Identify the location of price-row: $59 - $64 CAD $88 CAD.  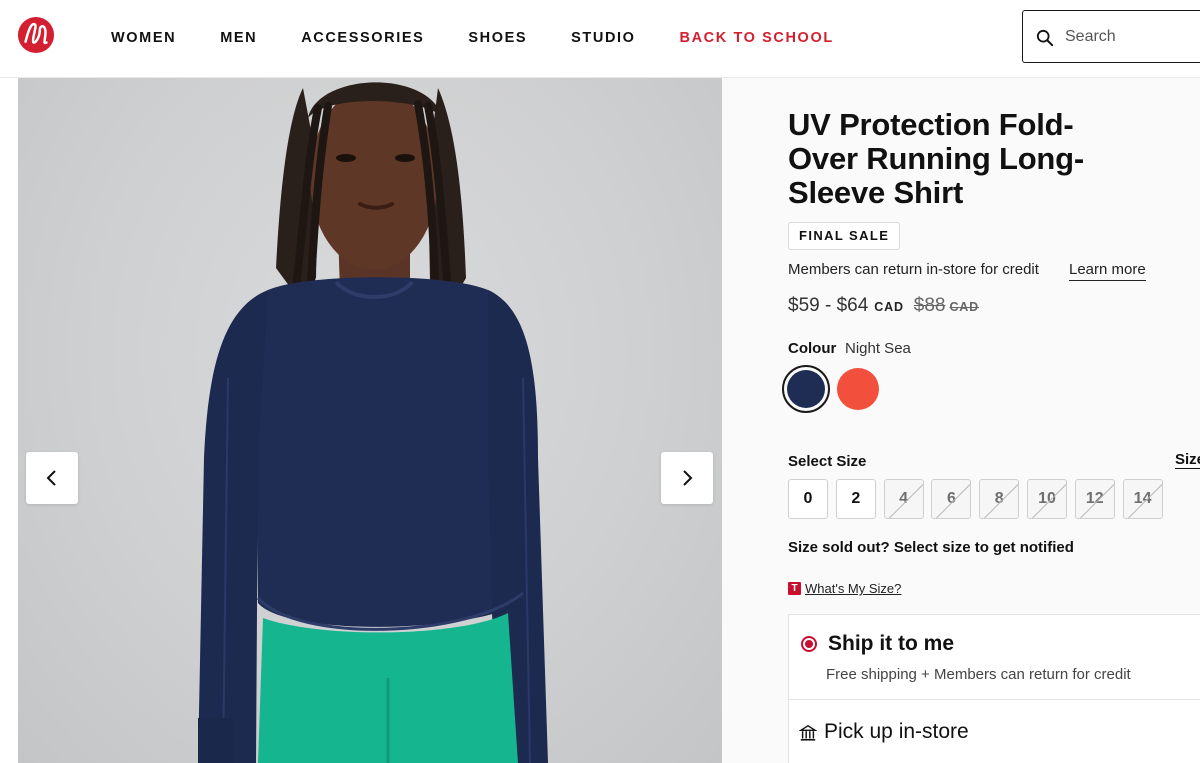
(883, 306).